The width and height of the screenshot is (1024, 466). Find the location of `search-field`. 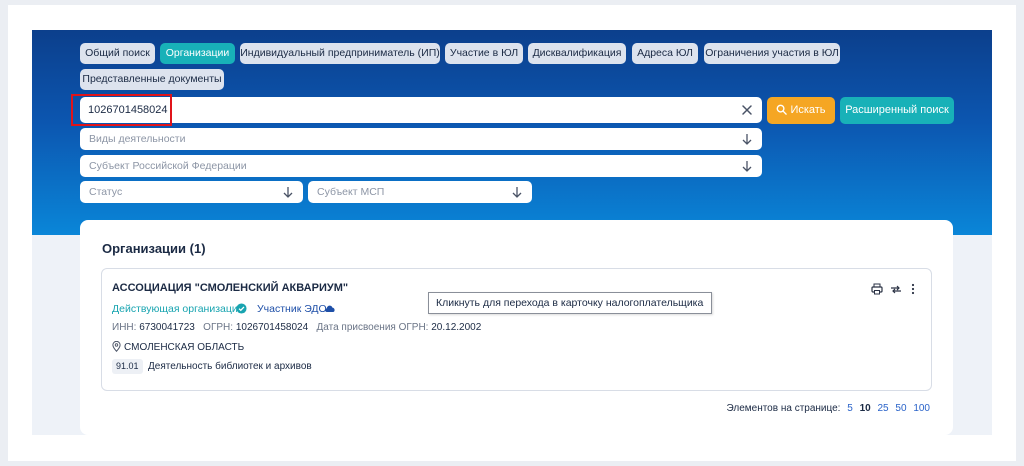

search-field is located at coordinates (421, 110).